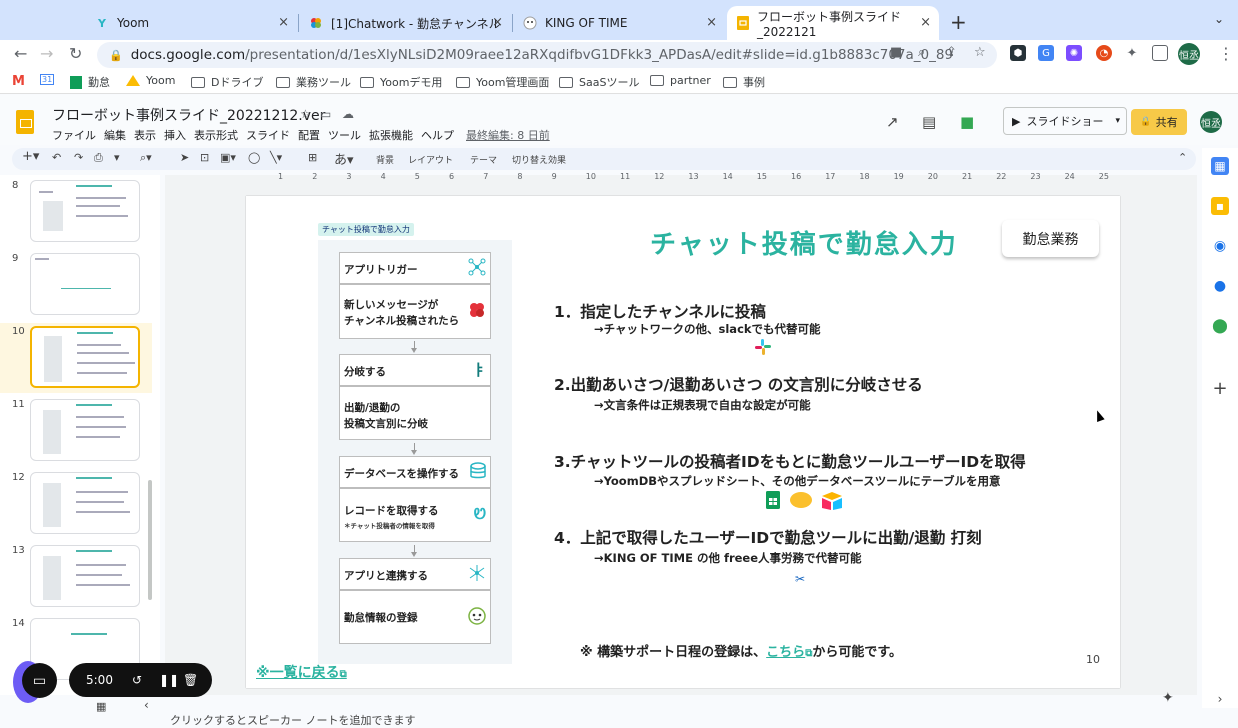 The width and height of the screenshot is (1238, 728). Describe the element at coordinates (1160, 53) in the screenshot. I see `side-panel-icon` at that location.